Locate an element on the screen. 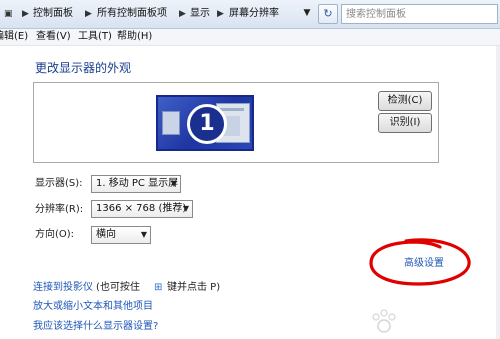 This screenshot has width=500, height=339. advanced-settings-link: 高级设置 is located at coordinates (424, 264).